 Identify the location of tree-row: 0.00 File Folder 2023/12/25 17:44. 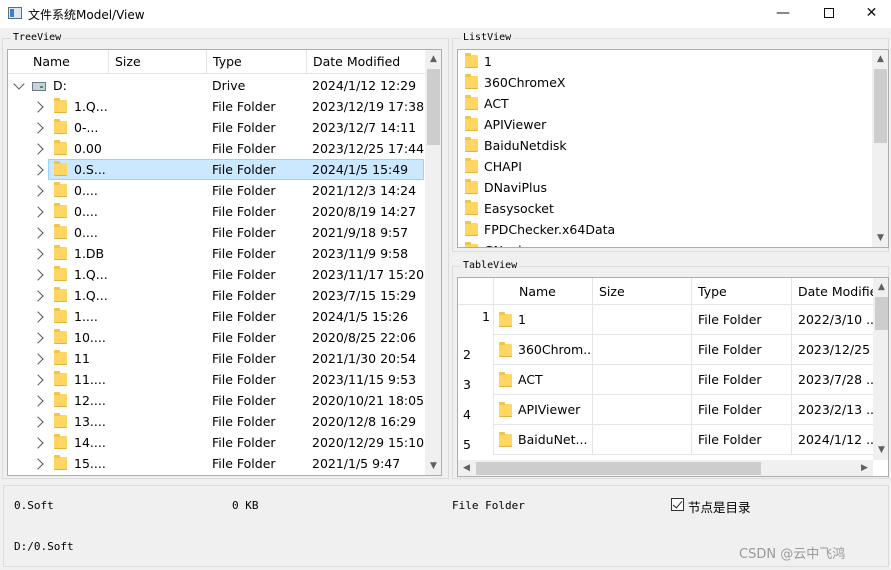
(216, 148).